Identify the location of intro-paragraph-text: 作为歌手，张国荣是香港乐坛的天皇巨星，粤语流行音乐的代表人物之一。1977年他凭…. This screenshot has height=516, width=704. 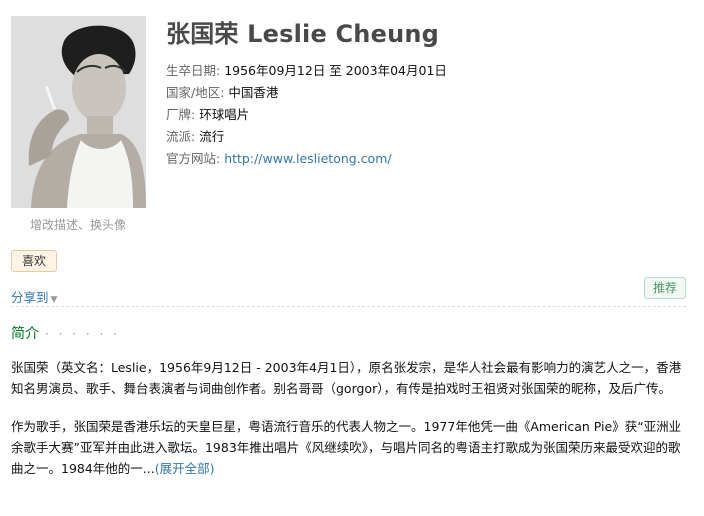
(346, 447).